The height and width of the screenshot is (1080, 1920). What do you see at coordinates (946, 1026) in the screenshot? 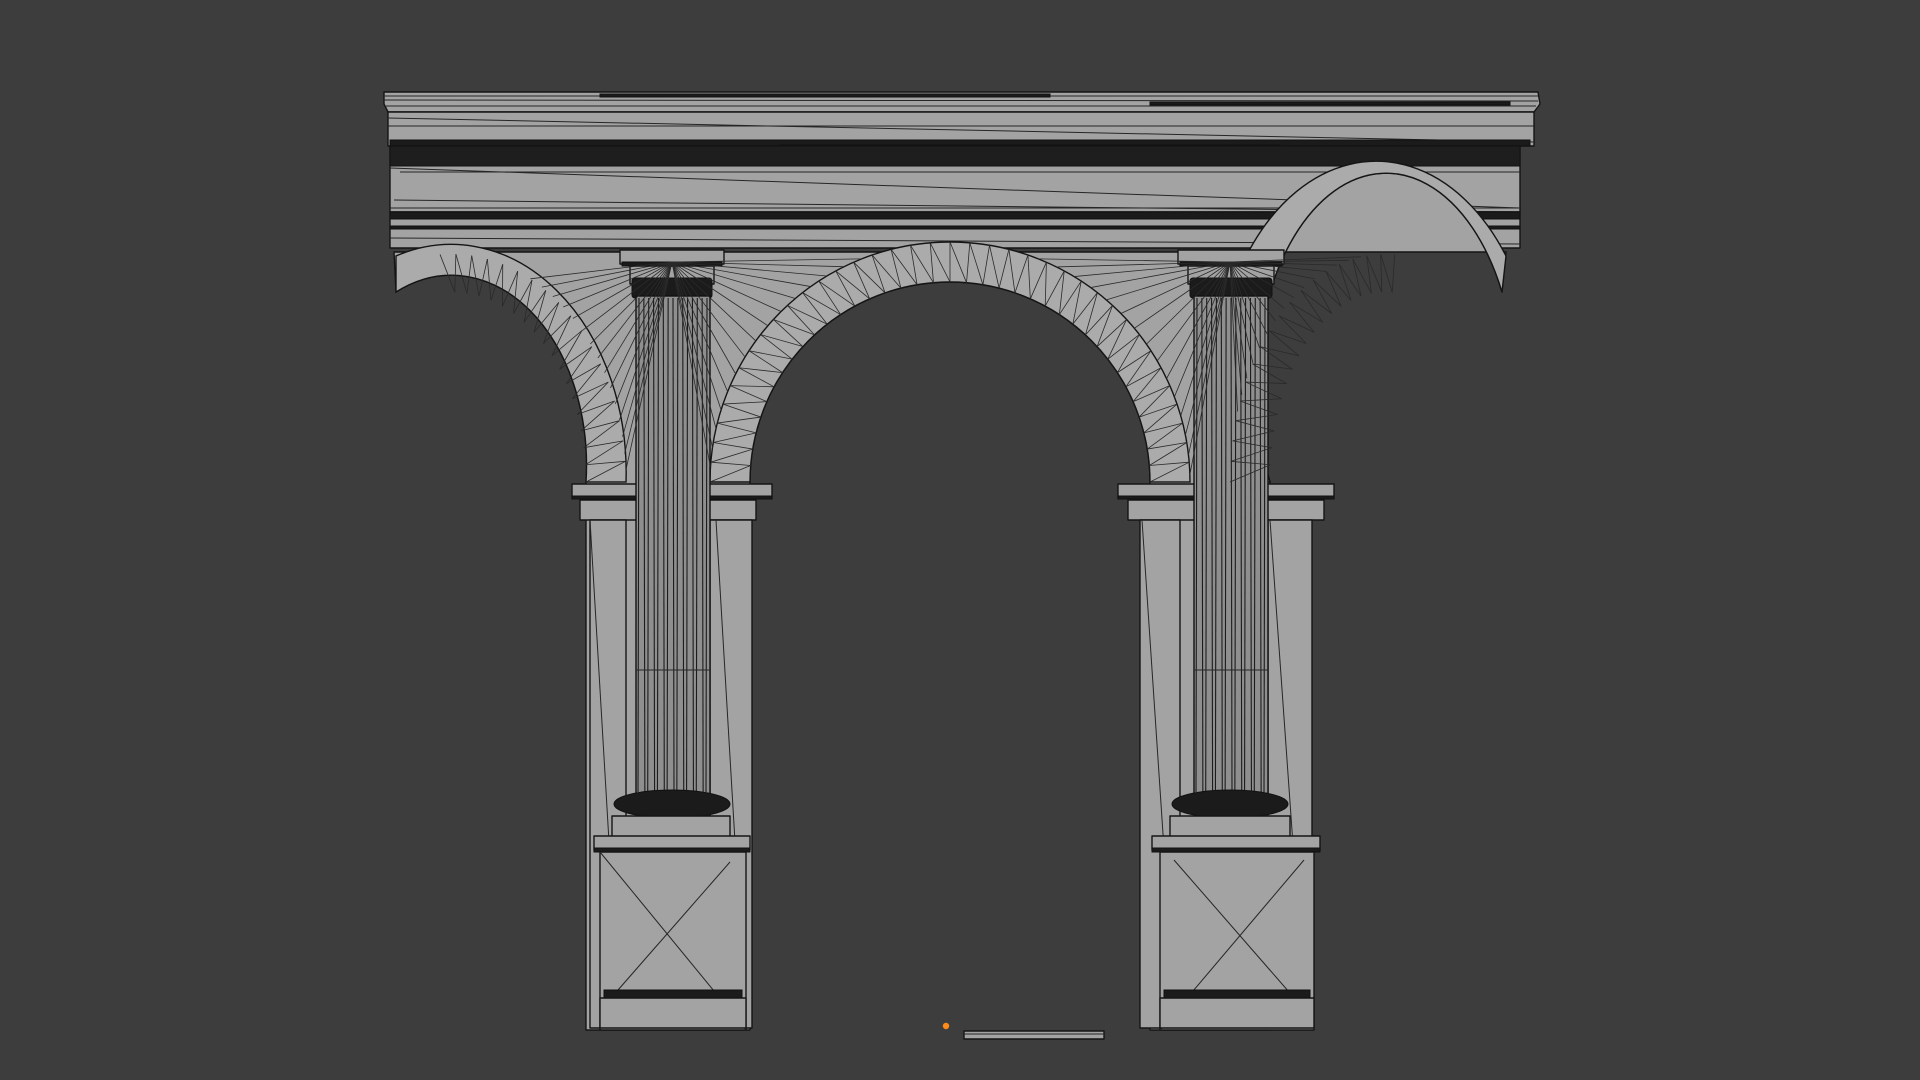
I see `origin-dot-icon` at bounding box center [946, 1026].